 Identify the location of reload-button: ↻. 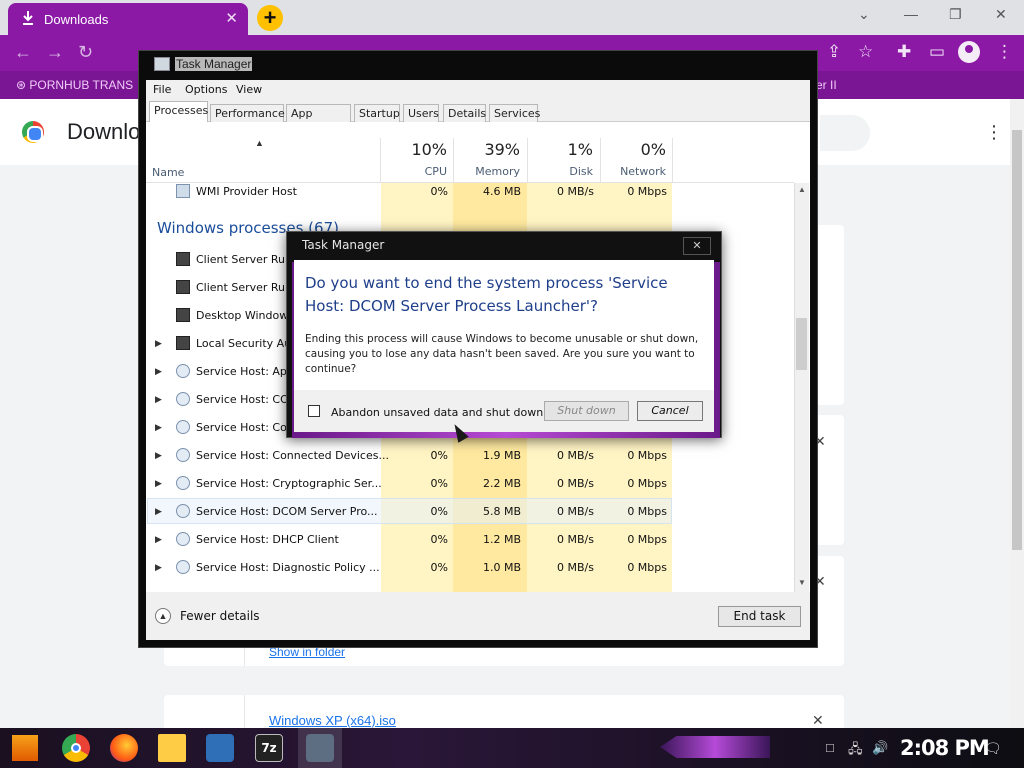
(85, 52).